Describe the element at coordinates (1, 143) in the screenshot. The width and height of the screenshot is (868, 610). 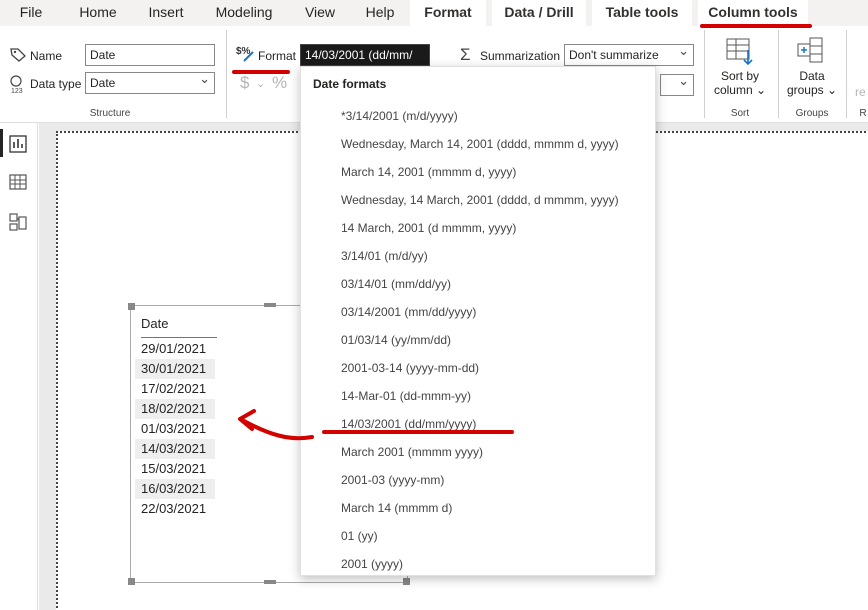
I see `active-view-indicator` at that location.